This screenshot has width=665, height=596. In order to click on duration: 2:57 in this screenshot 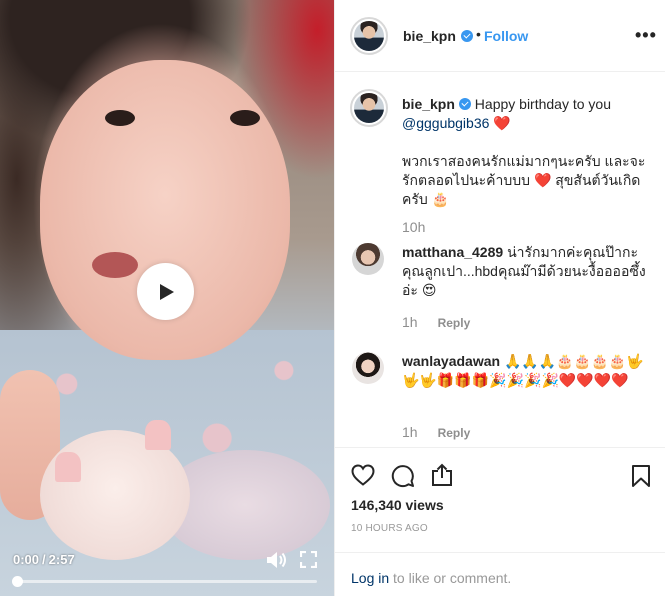, I will do `click(61, 559)`.